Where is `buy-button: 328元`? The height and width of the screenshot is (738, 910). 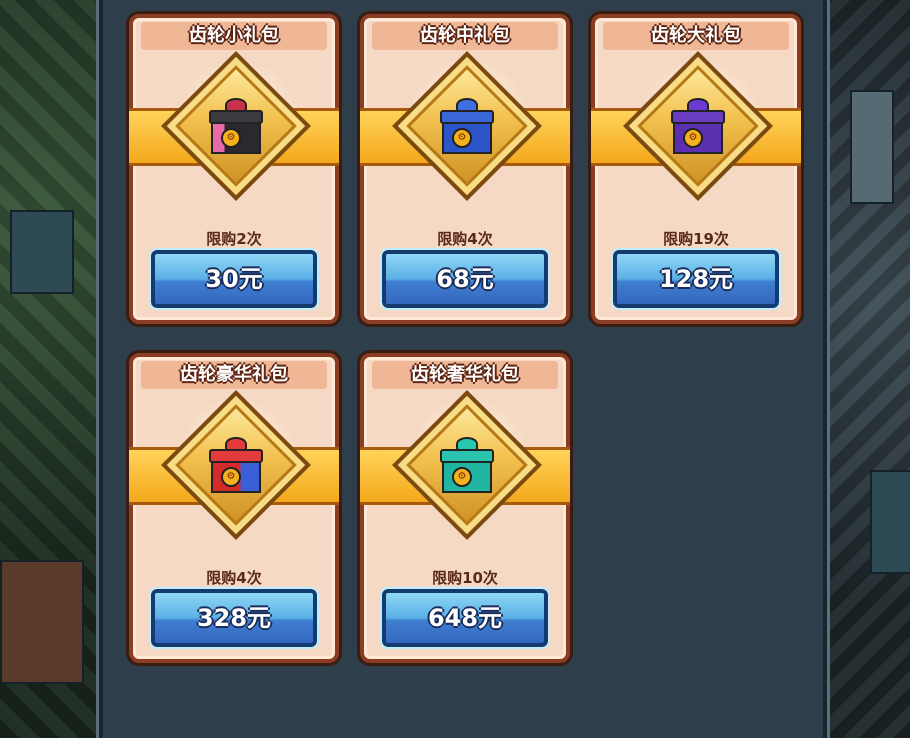 buy-button: 328元 is located at coordinates (234, 618).